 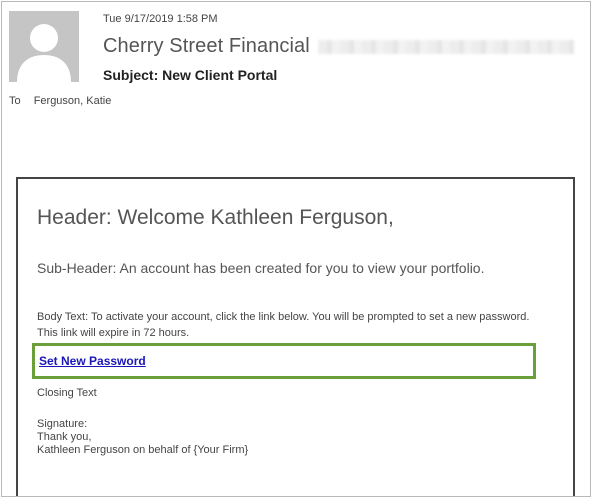 What do you see at coordinates (160, 19) in the screenshot?
I see `message-timestamp: Tue 9/17/2019 1:58 PM` at bounding box center [160, 19].